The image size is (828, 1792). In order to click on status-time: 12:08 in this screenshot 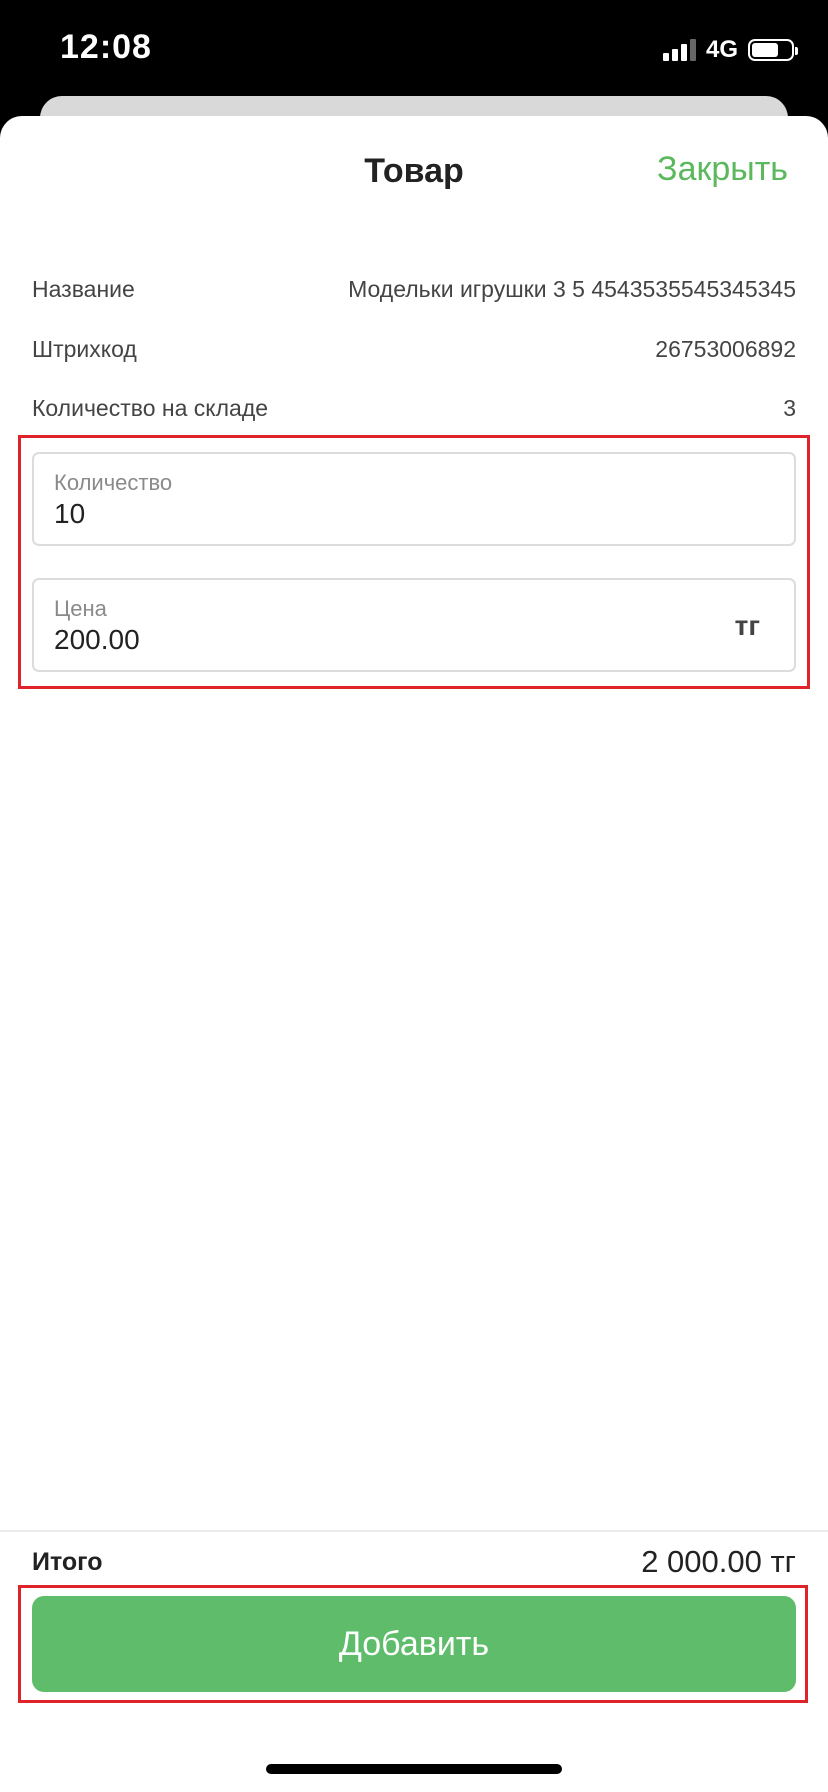, I will do `click(106, 47)`.